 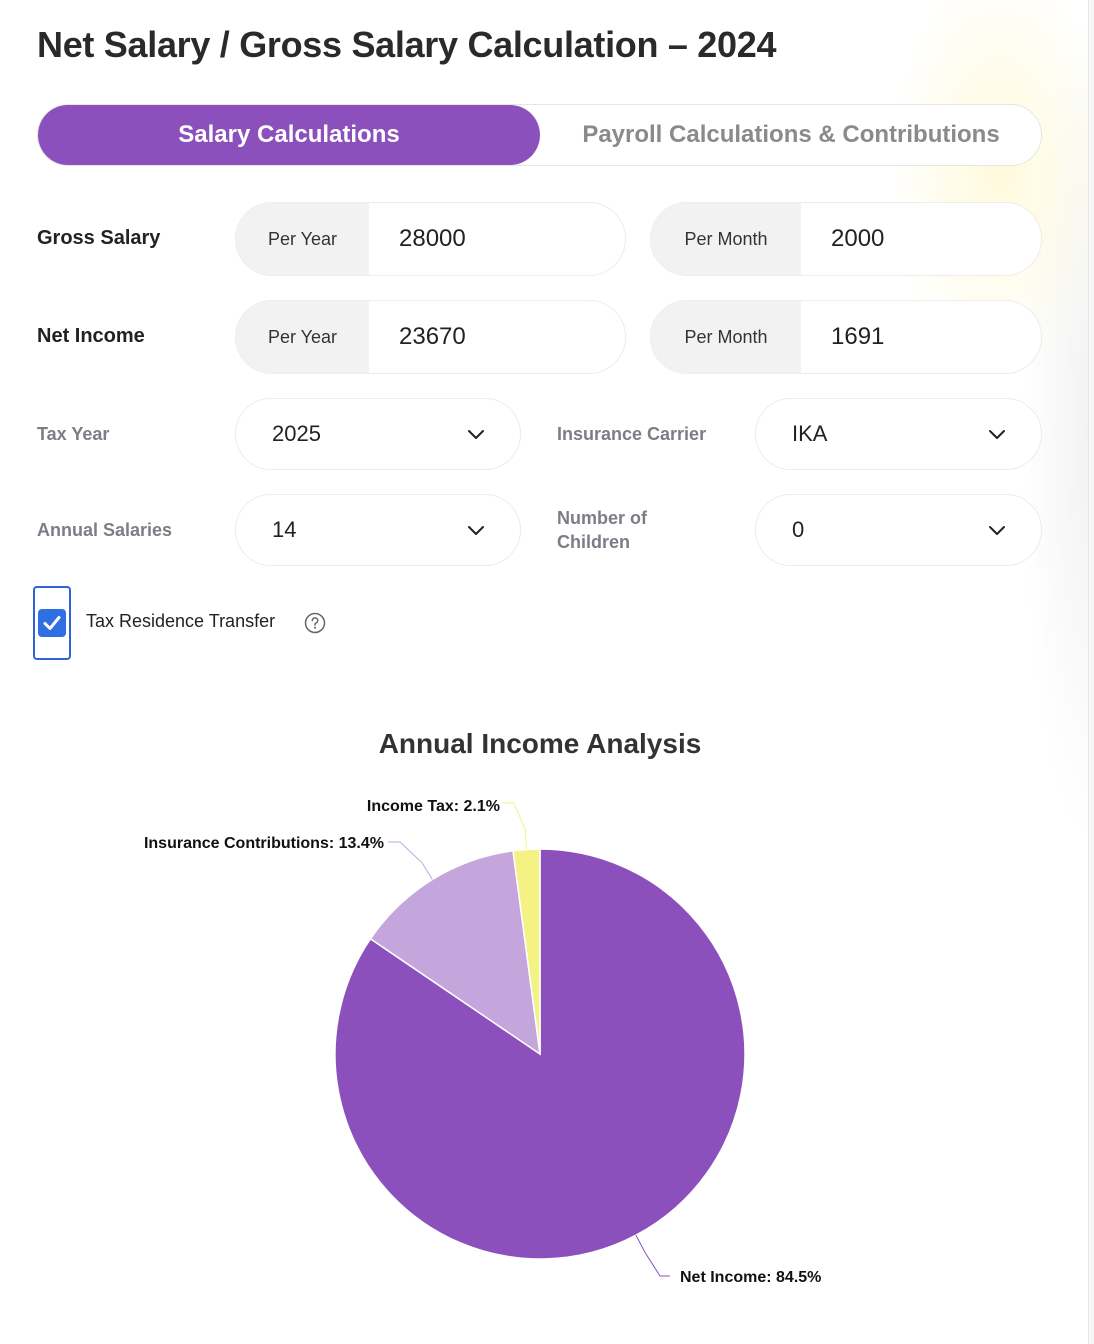 I want to click on net-per-year-input: 23670, so click(x=497, y=337).